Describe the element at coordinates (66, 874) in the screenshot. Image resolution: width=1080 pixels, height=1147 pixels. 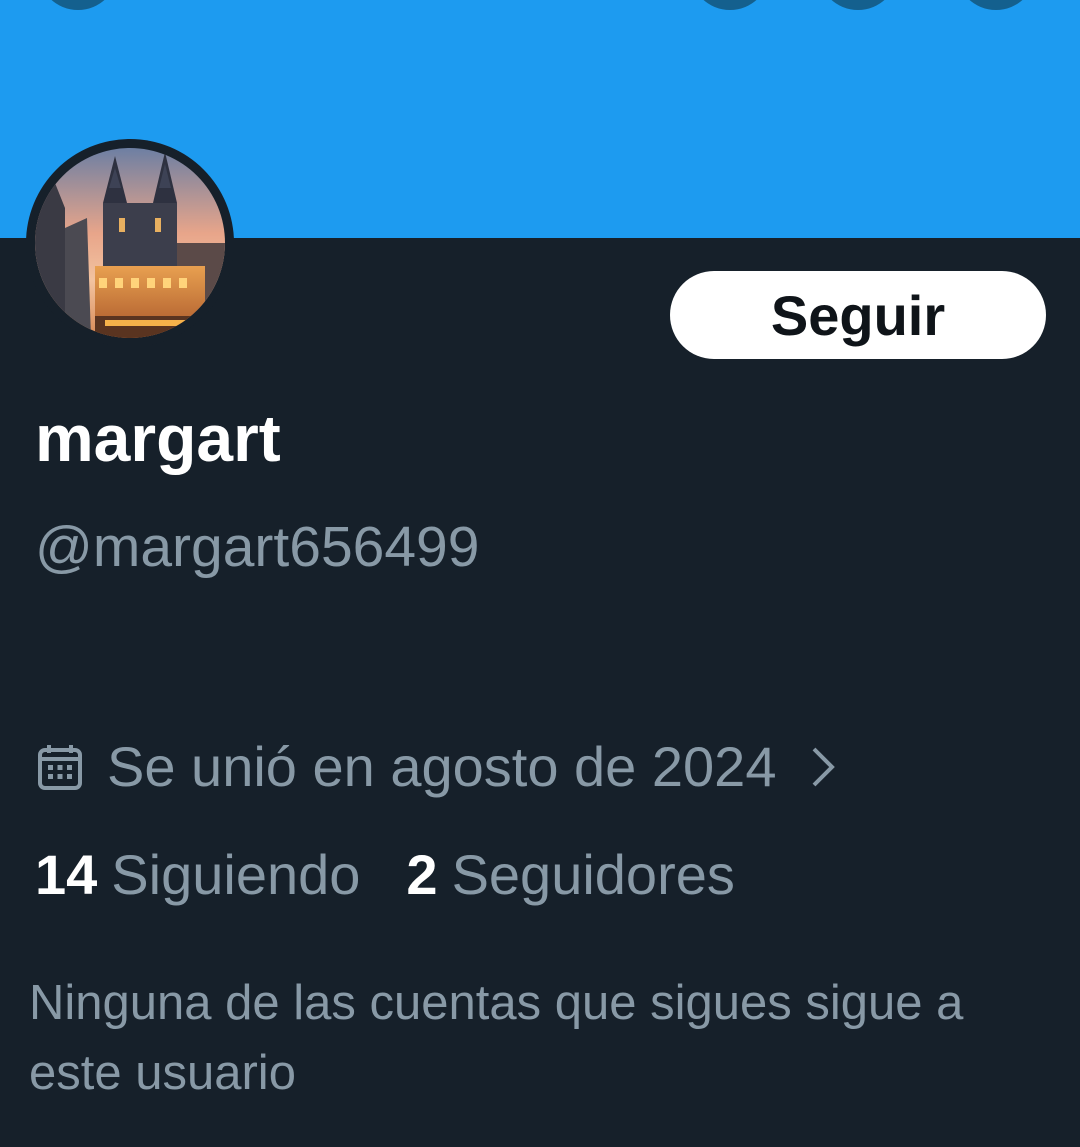
I see `following-count: 14` at that location.